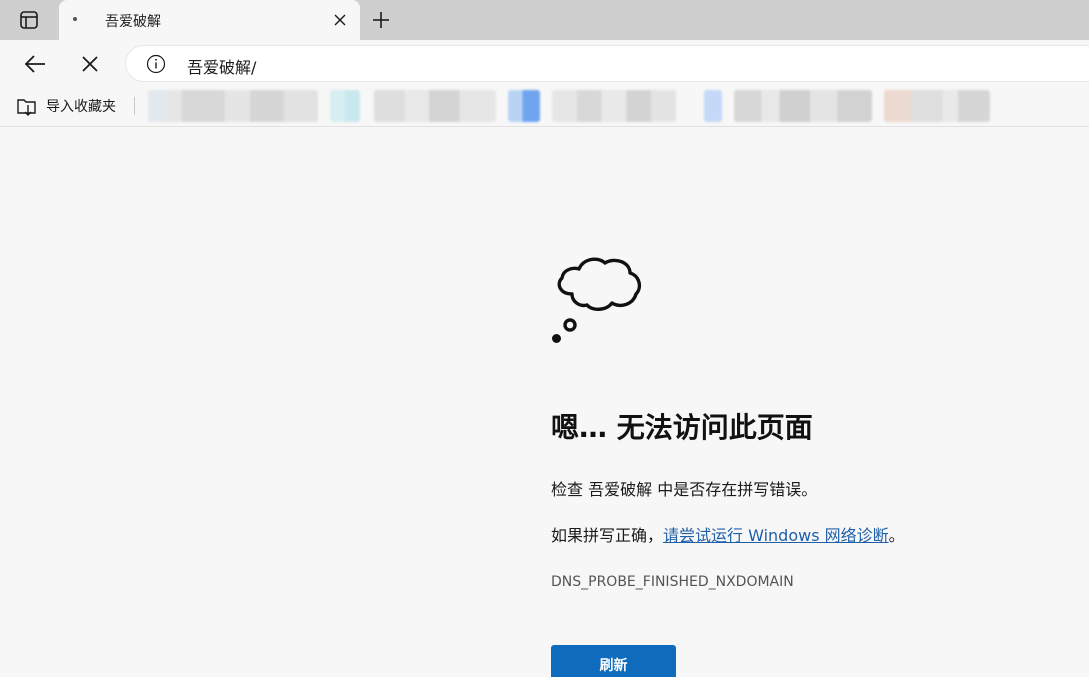 The image size is (1089, 677). Describe the element at coordinates (134, 106) in the screenshot. I see `favorites-separator` at that location.